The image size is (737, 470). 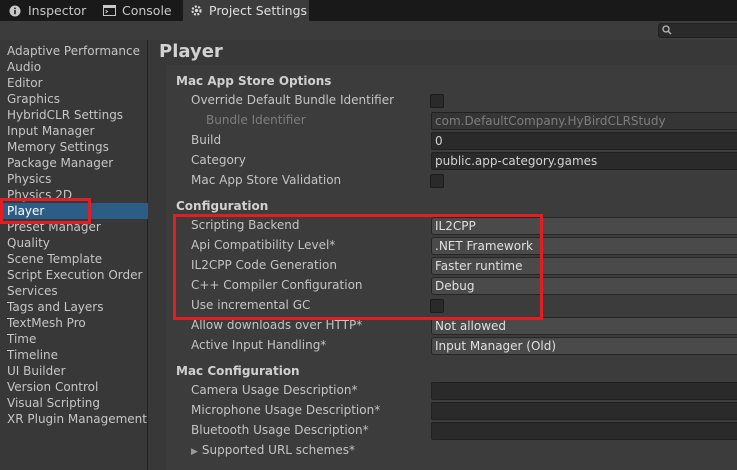 I want to click on tab-project-settings-label: Project Settings, so click(x=258, y=10).